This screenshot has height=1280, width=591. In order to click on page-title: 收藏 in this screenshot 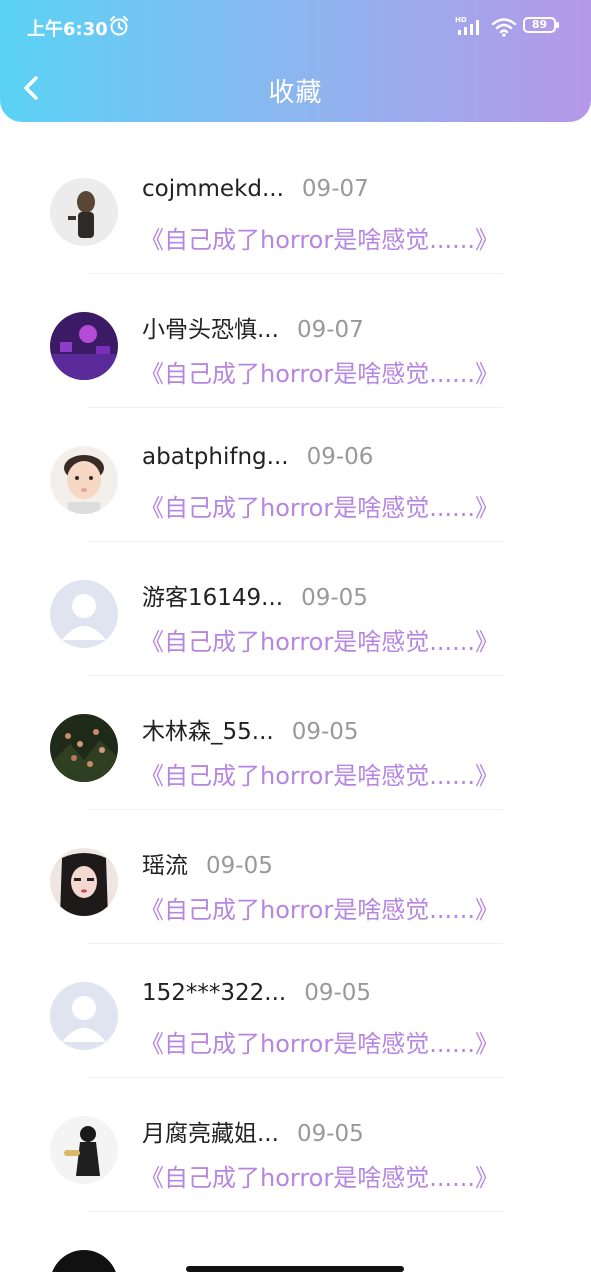, I will do `click(295, 93)`.